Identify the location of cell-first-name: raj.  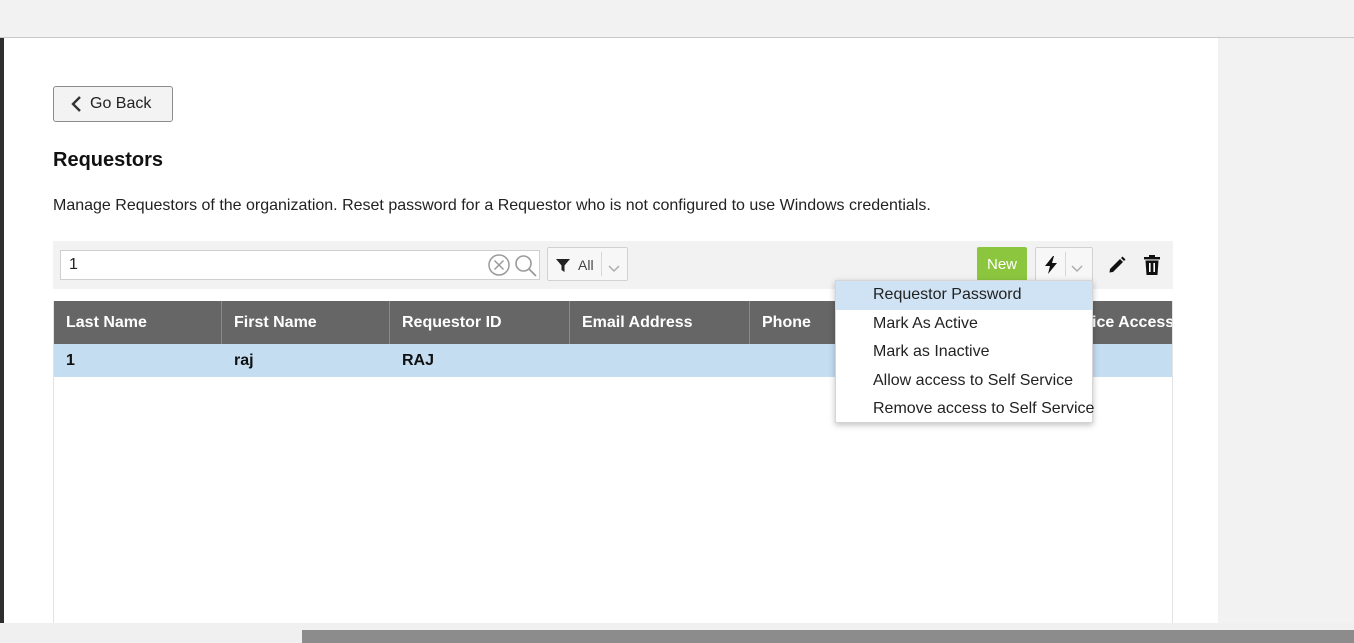
(244, 360).